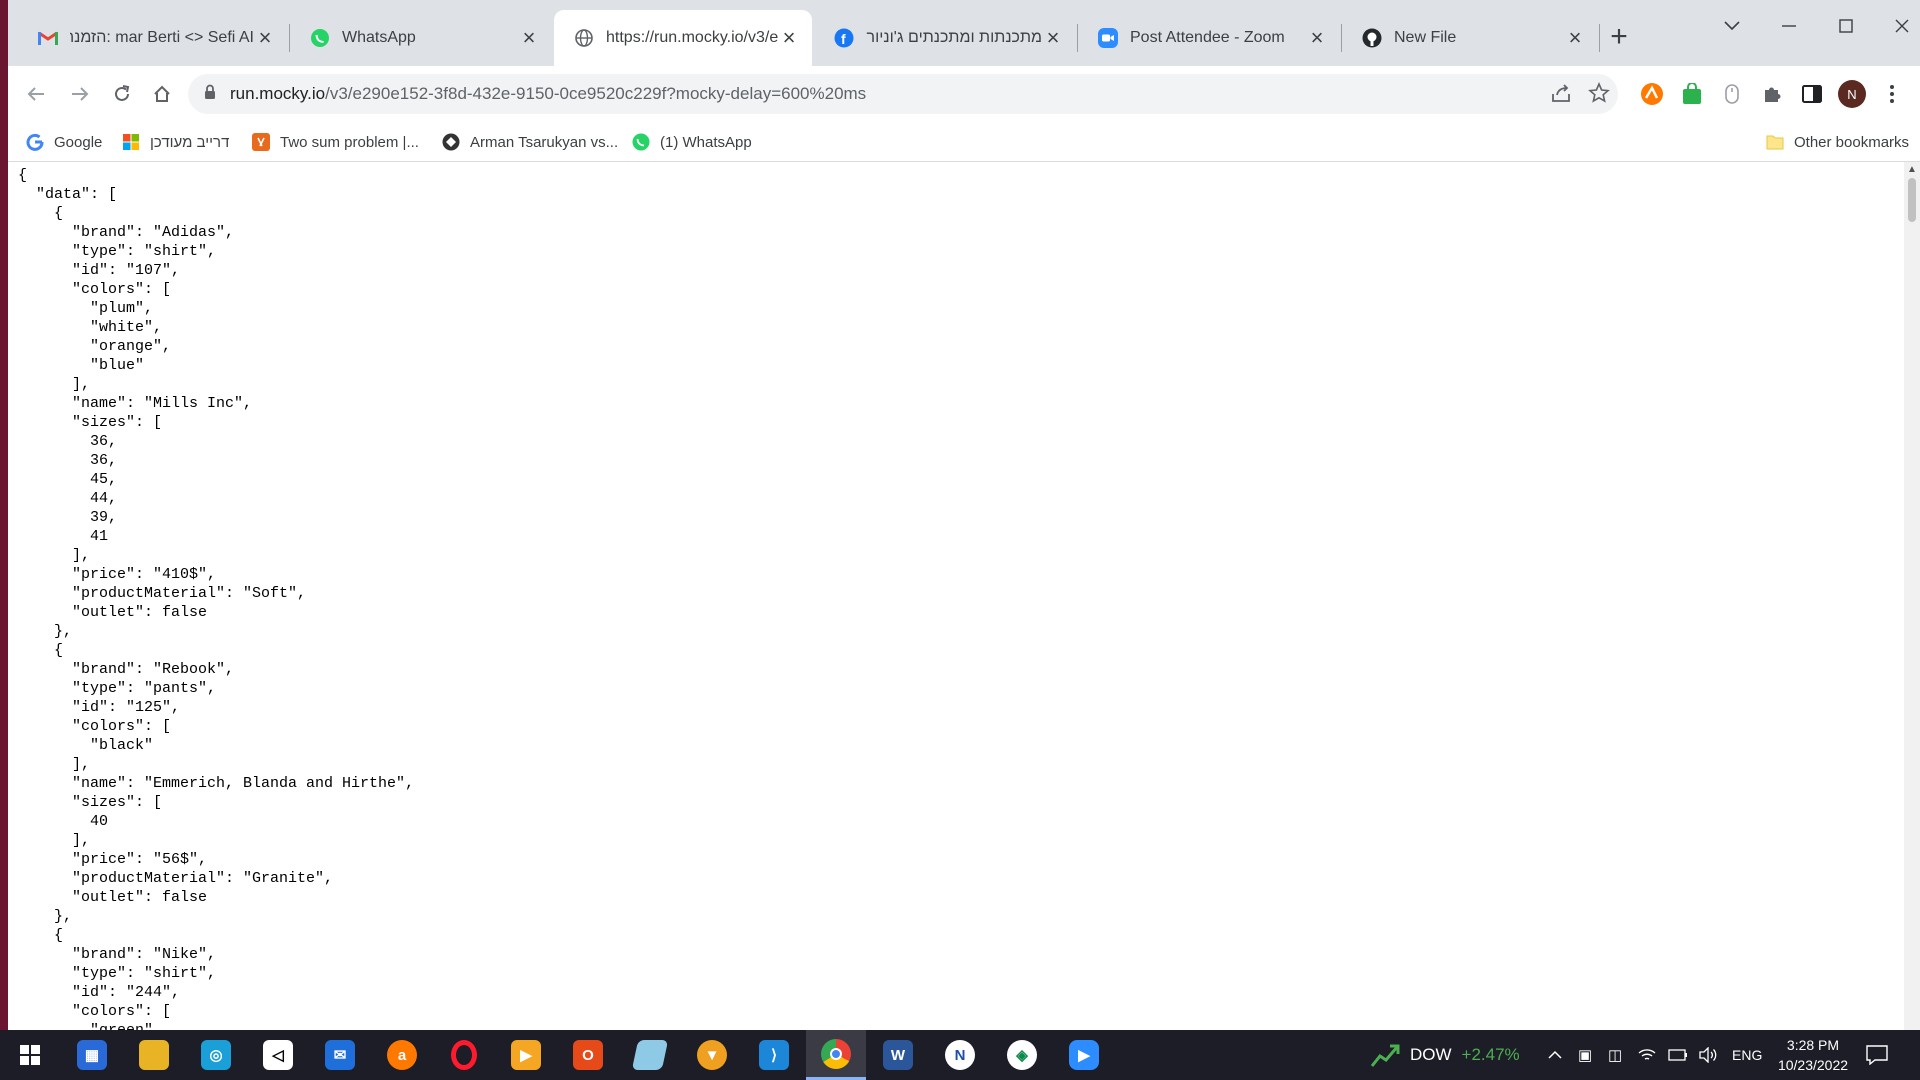  I want to click on tab-search-button, so click(1732, 26).